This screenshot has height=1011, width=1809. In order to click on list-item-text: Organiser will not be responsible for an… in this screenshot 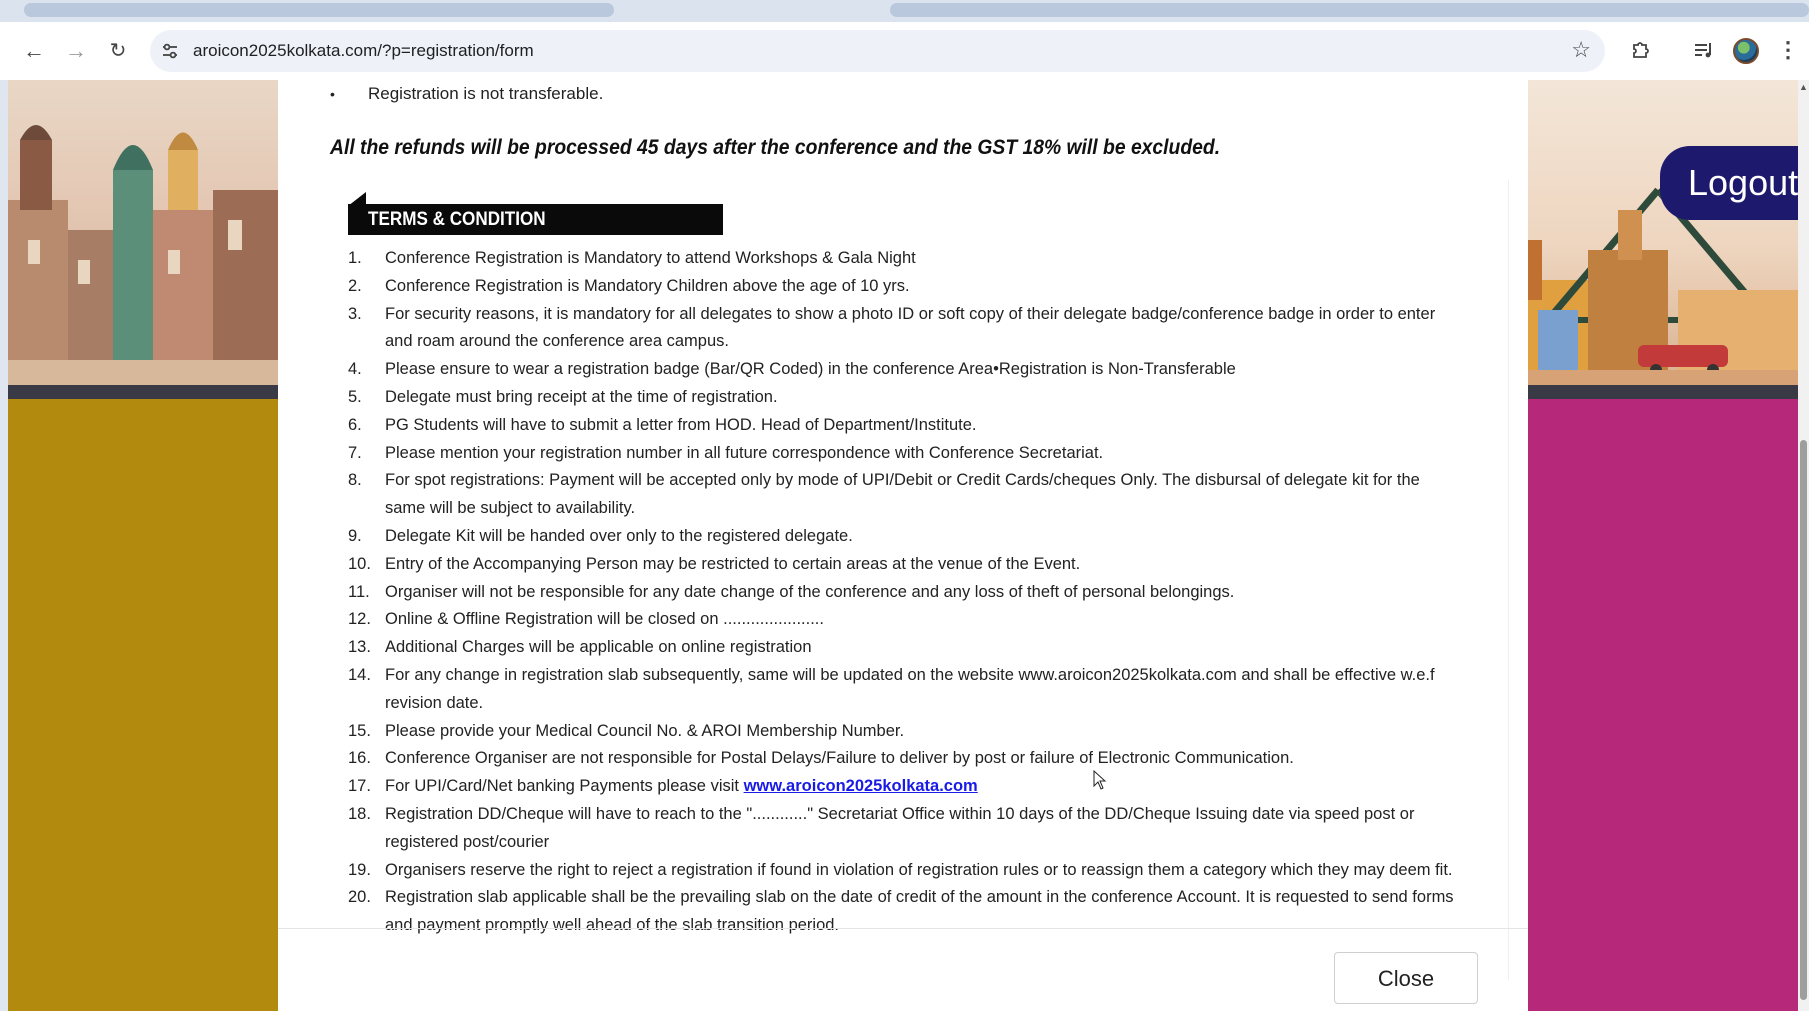, I will do `click(921, 593)`.